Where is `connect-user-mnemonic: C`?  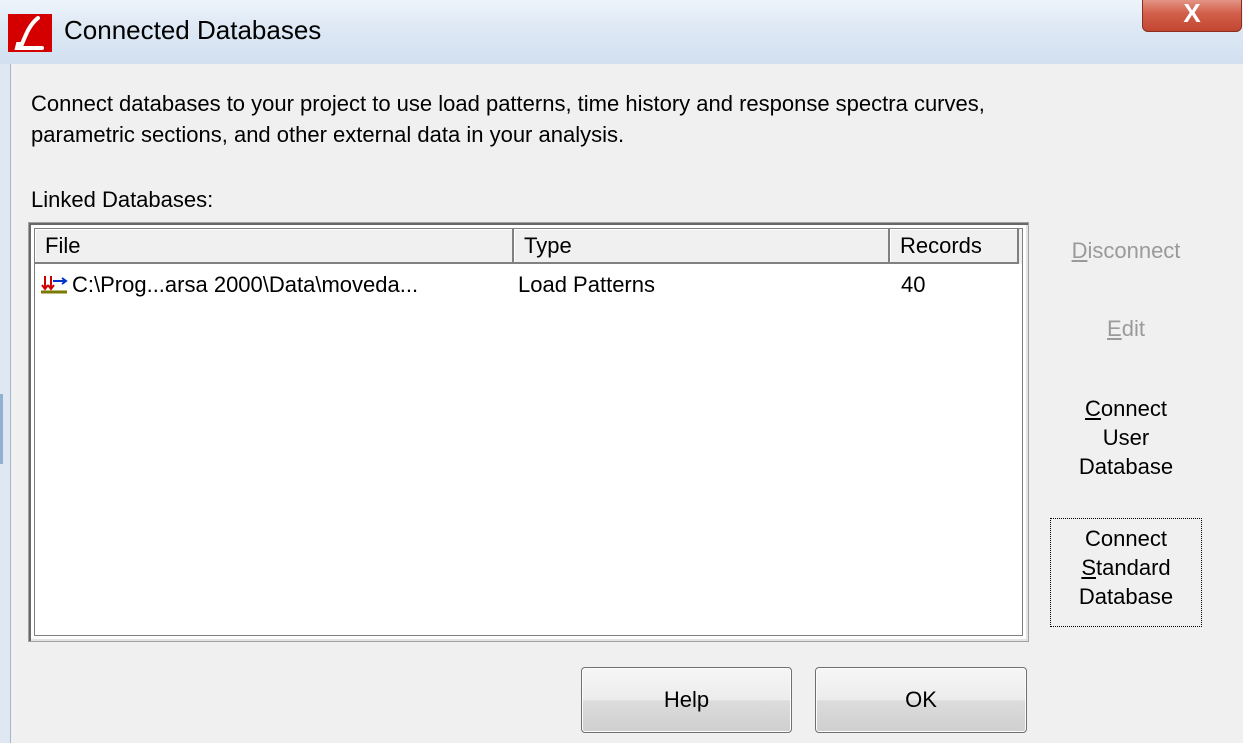
connect-user-mnemonic: C is located at coordinates (1093, 408).